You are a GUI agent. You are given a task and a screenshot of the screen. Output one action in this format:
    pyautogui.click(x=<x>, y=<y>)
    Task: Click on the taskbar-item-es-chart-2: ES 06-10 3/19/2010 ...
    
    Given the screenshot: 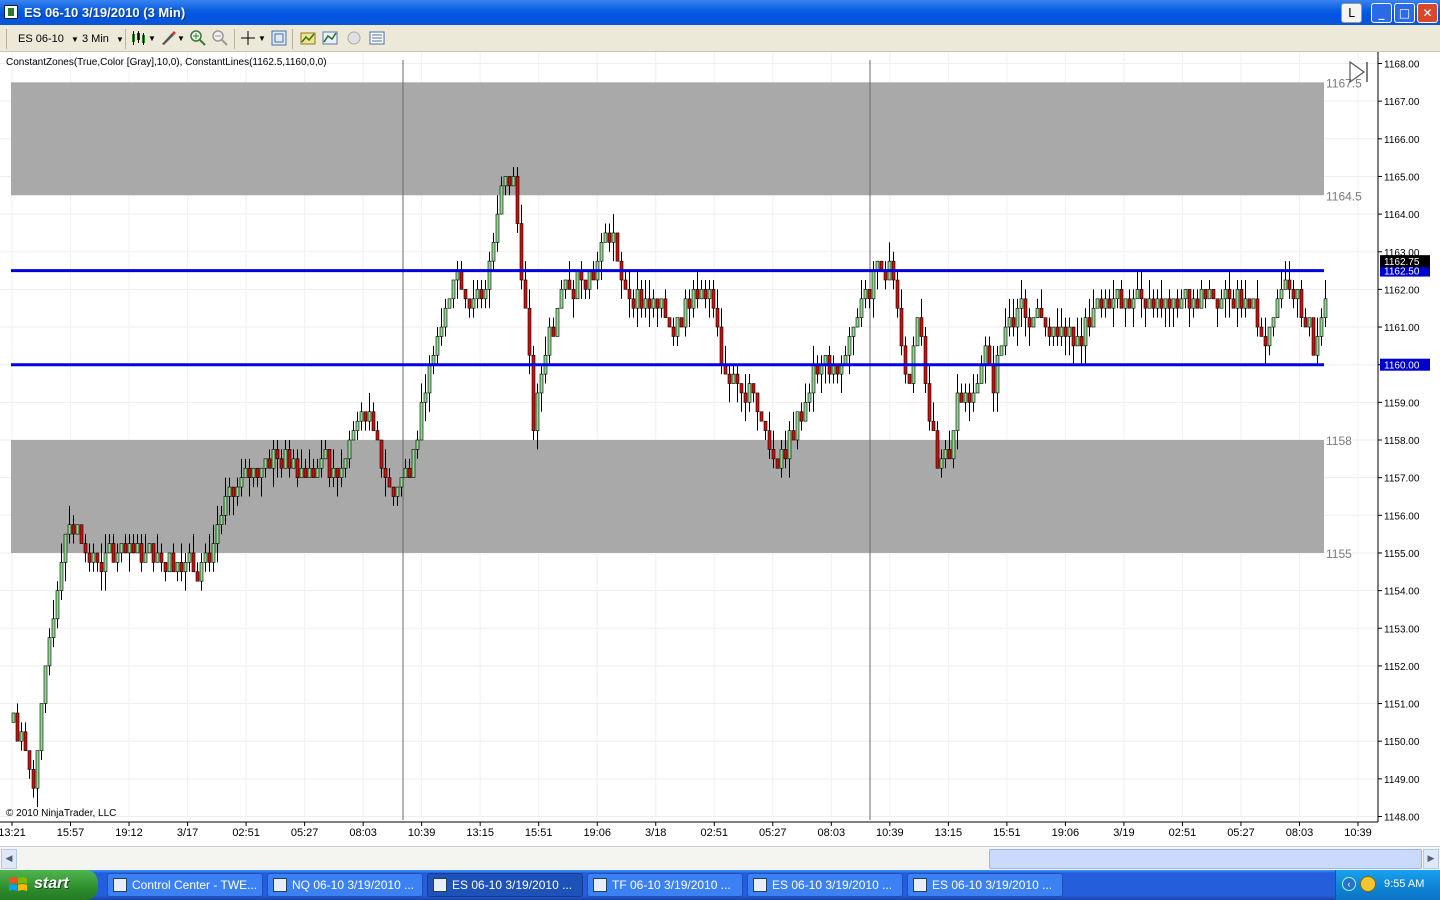 What is the action you would take?
    pyautogui.click(x=825, y=885)
    